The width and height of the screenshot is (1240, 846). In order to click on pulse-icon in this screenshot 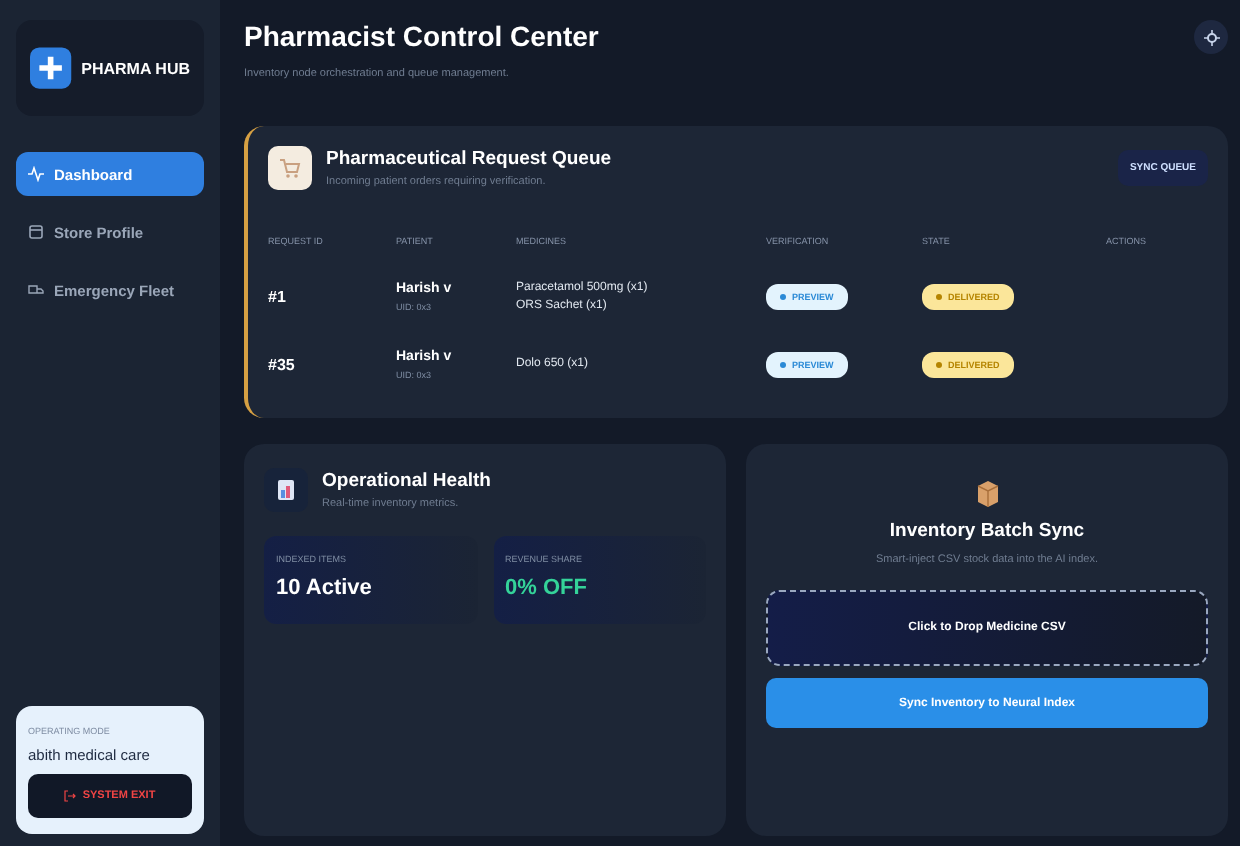, I will do `click(36, 174)`.